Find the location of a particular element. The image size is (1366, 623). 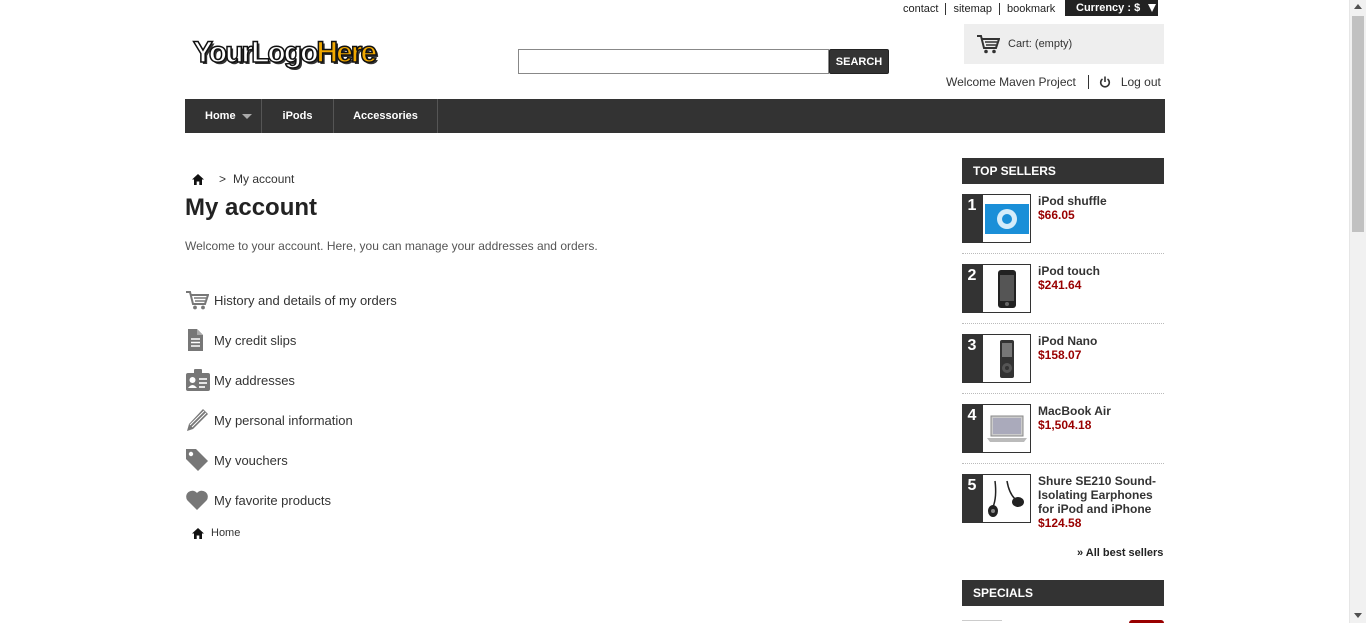

link-order-history: History and details of my orders is located at coordinates (291, 300).